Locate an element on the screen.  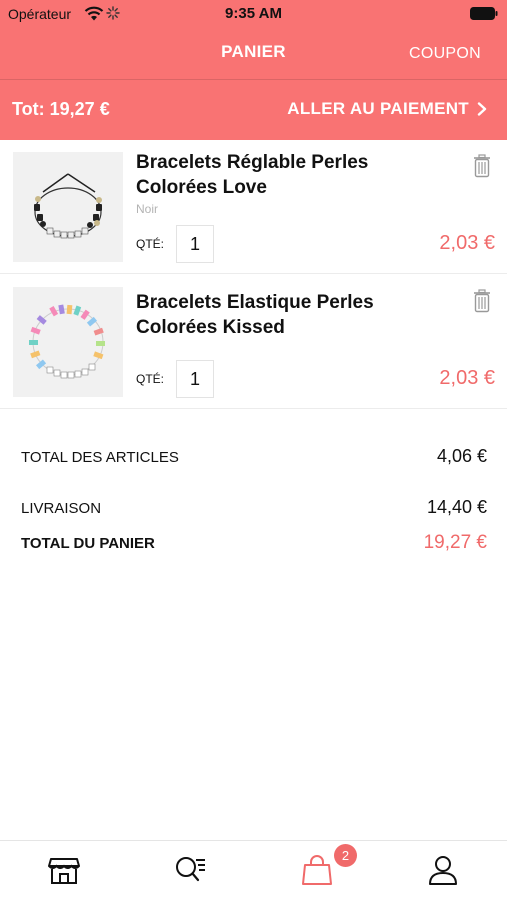
header-divider is located at coordinates (253, 79).